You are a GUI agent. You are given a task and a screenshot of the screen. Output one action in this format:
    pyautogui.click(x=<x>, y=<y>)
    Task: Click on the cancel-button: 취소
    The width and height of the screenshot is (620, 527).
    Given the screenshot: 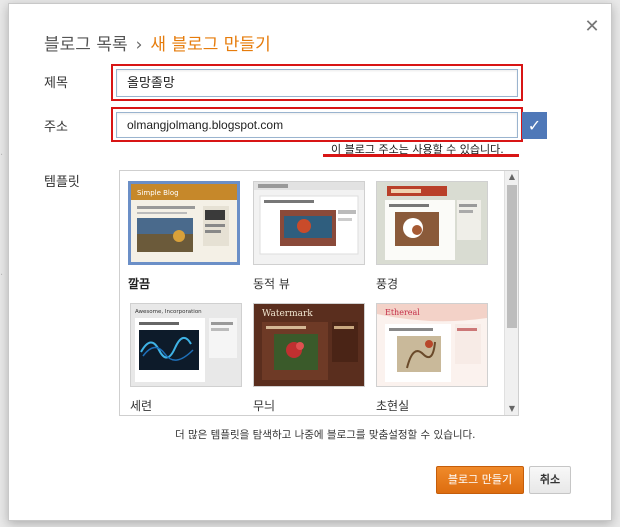 What is the action you would take?
    pyautogui.click(x=550, y=480)
    